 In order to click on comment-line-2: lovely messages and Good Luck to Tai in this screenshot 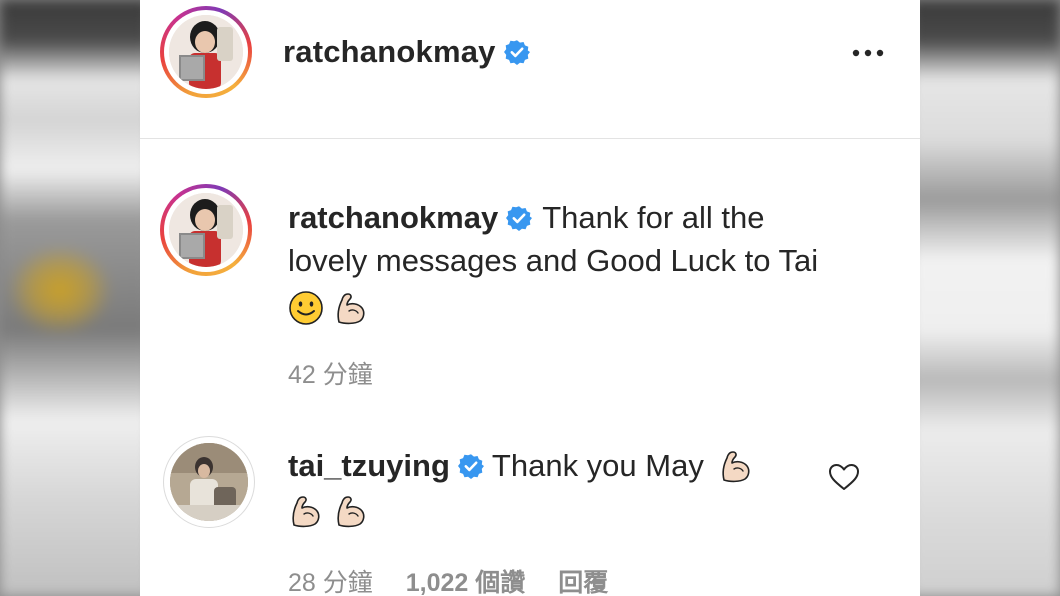, I will do `click(553, 260)`.